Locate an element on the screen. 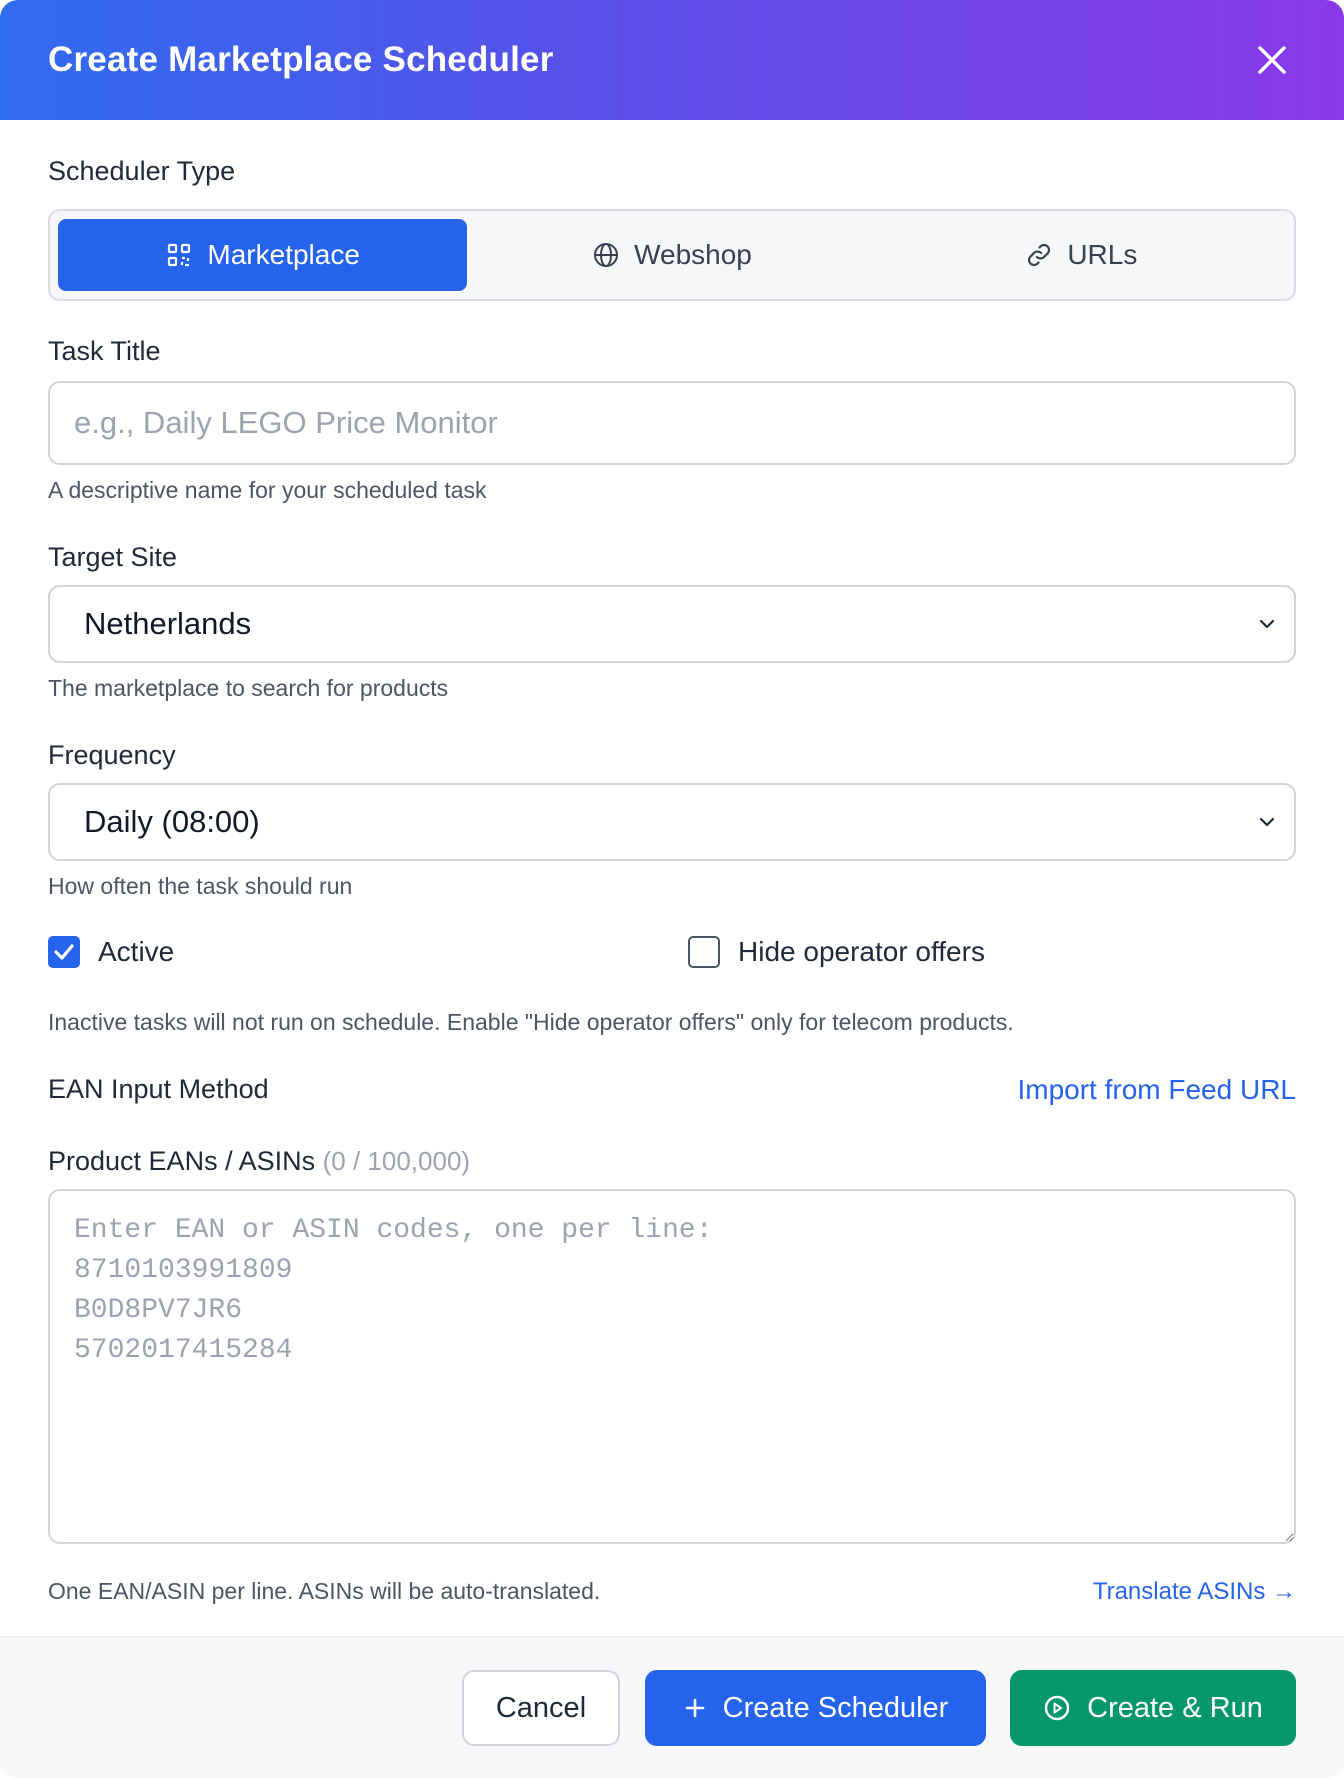  product-codes-label: Product EANs / ASINs is located at coordinates (182, 1161).